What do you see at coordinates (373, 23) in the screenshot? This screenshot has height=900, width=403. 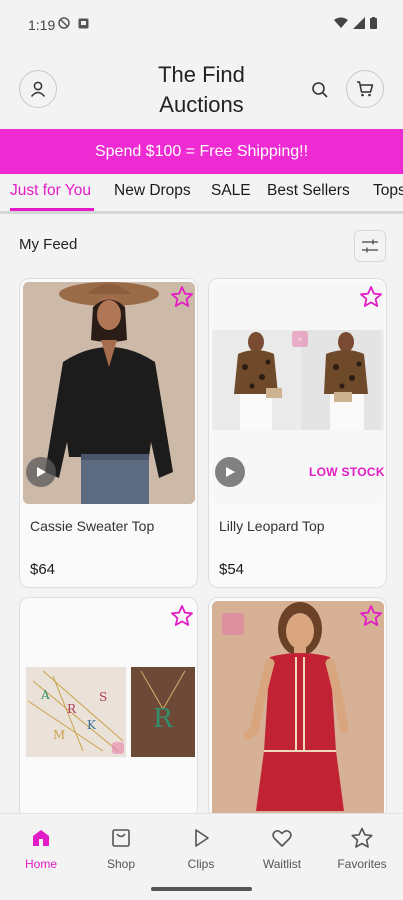 I see `battery-icon` at bounding box center [373, 23].